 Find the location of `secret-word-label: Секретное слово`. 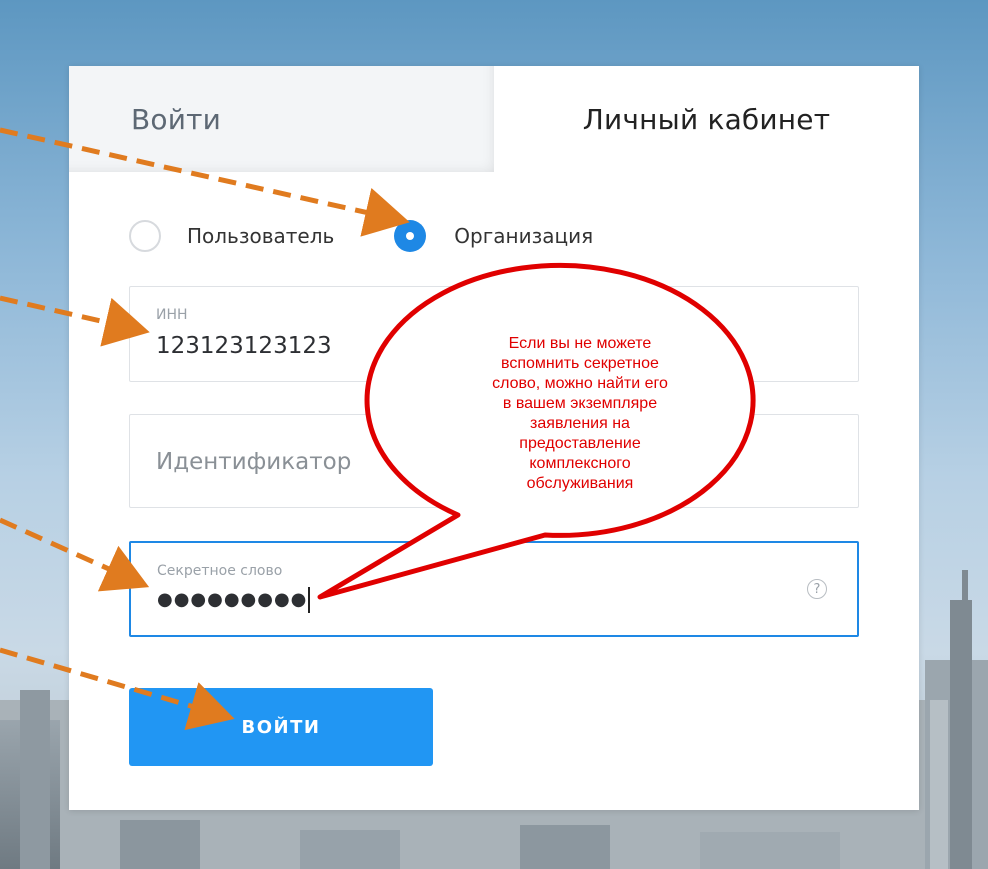

secret-word-label: Секретное слово is located at coordinates (220, 571).